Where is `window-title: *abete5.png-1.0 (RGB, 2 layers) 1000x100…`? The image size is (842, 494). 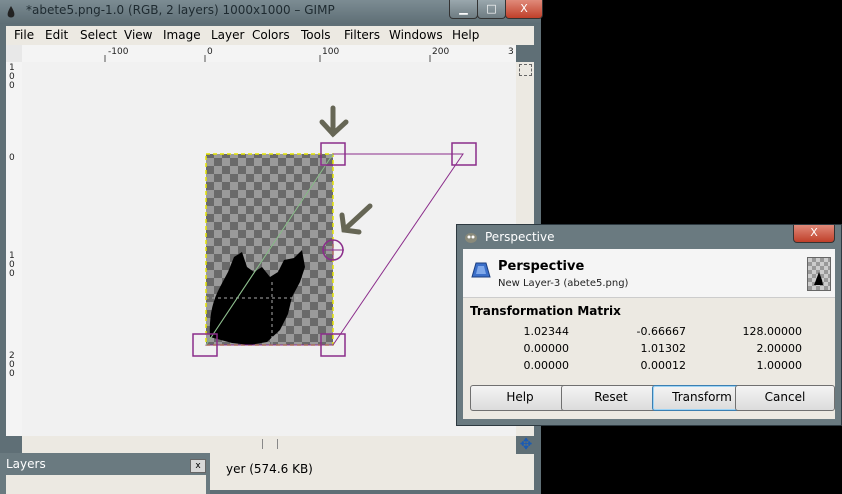 window-title: *abete5.png-1.0 (RGB, 2 layers) 1000x100… is located at coordinates (180, 10).